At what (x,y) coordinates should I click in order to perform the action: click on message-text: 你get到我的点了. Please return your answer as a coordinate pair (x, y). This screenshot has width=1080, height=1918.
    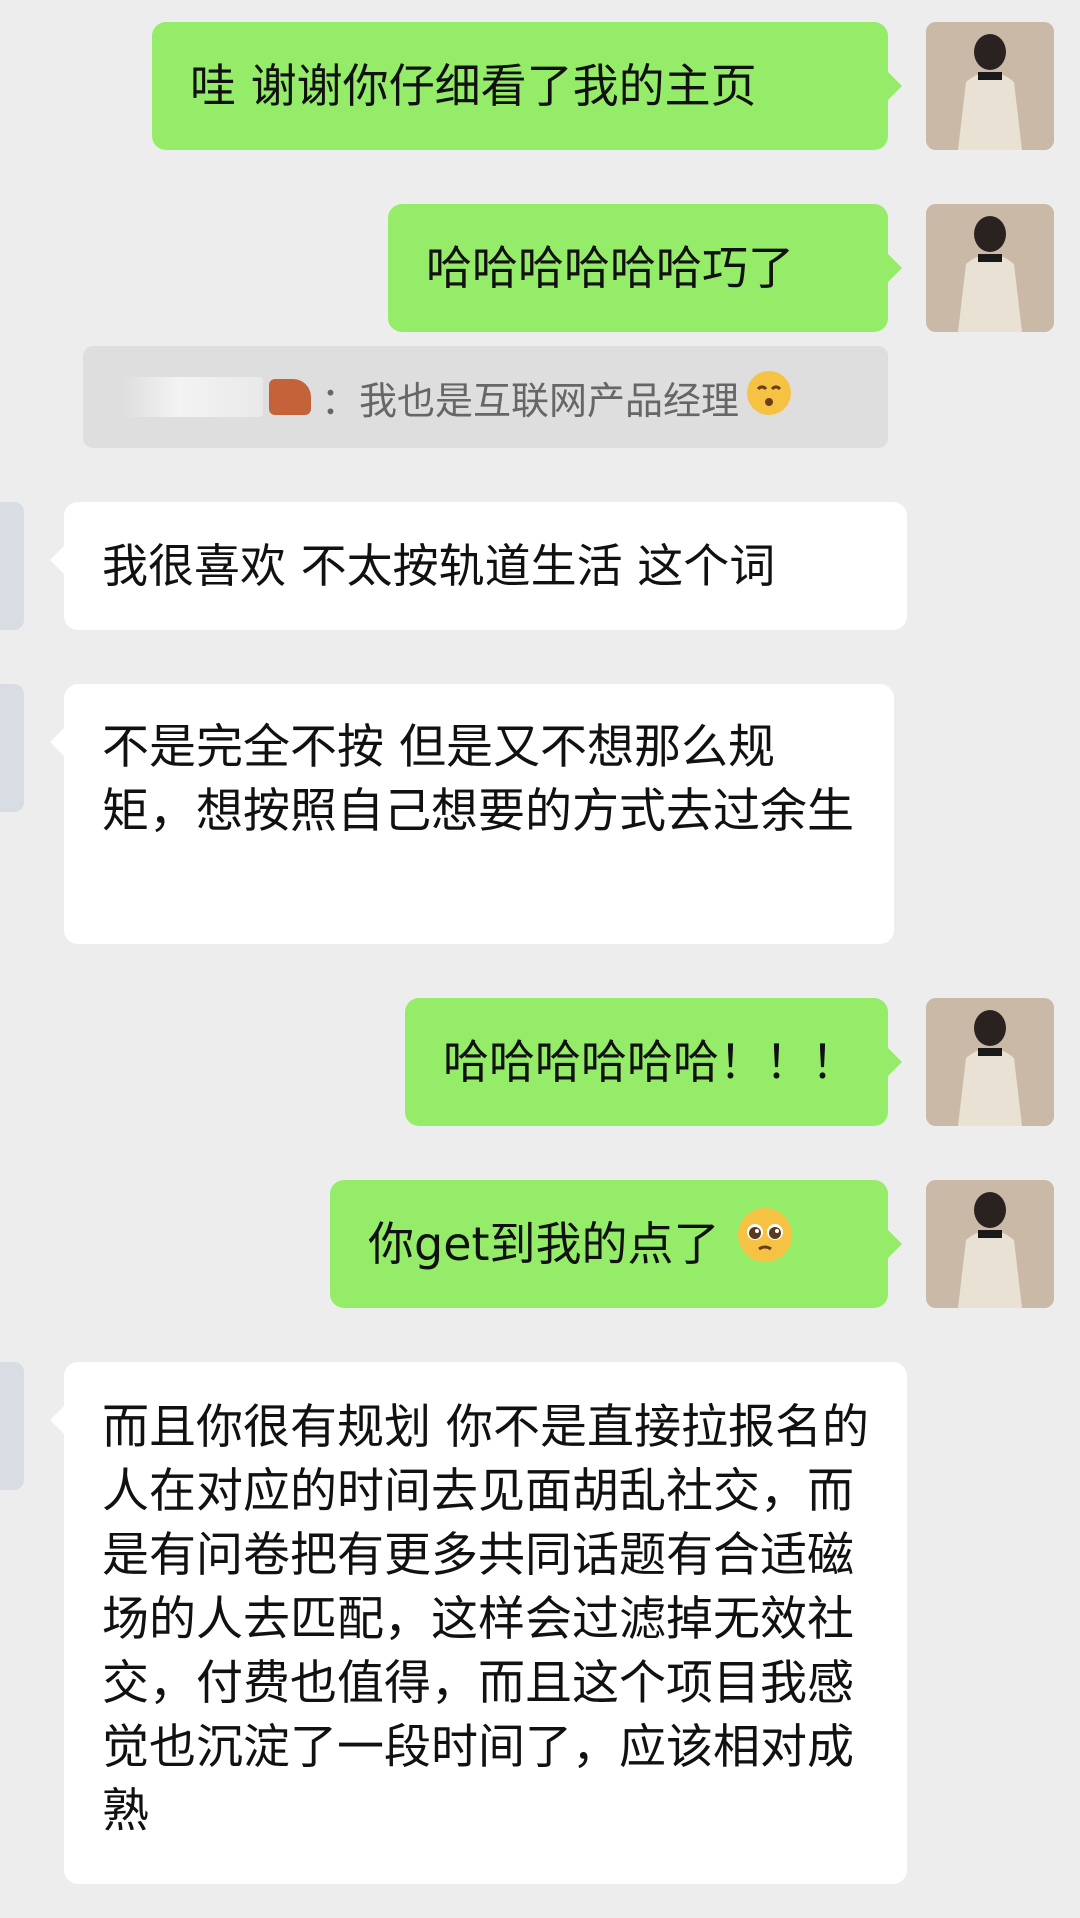
    Looking at the image, I should click on (544, 1244).